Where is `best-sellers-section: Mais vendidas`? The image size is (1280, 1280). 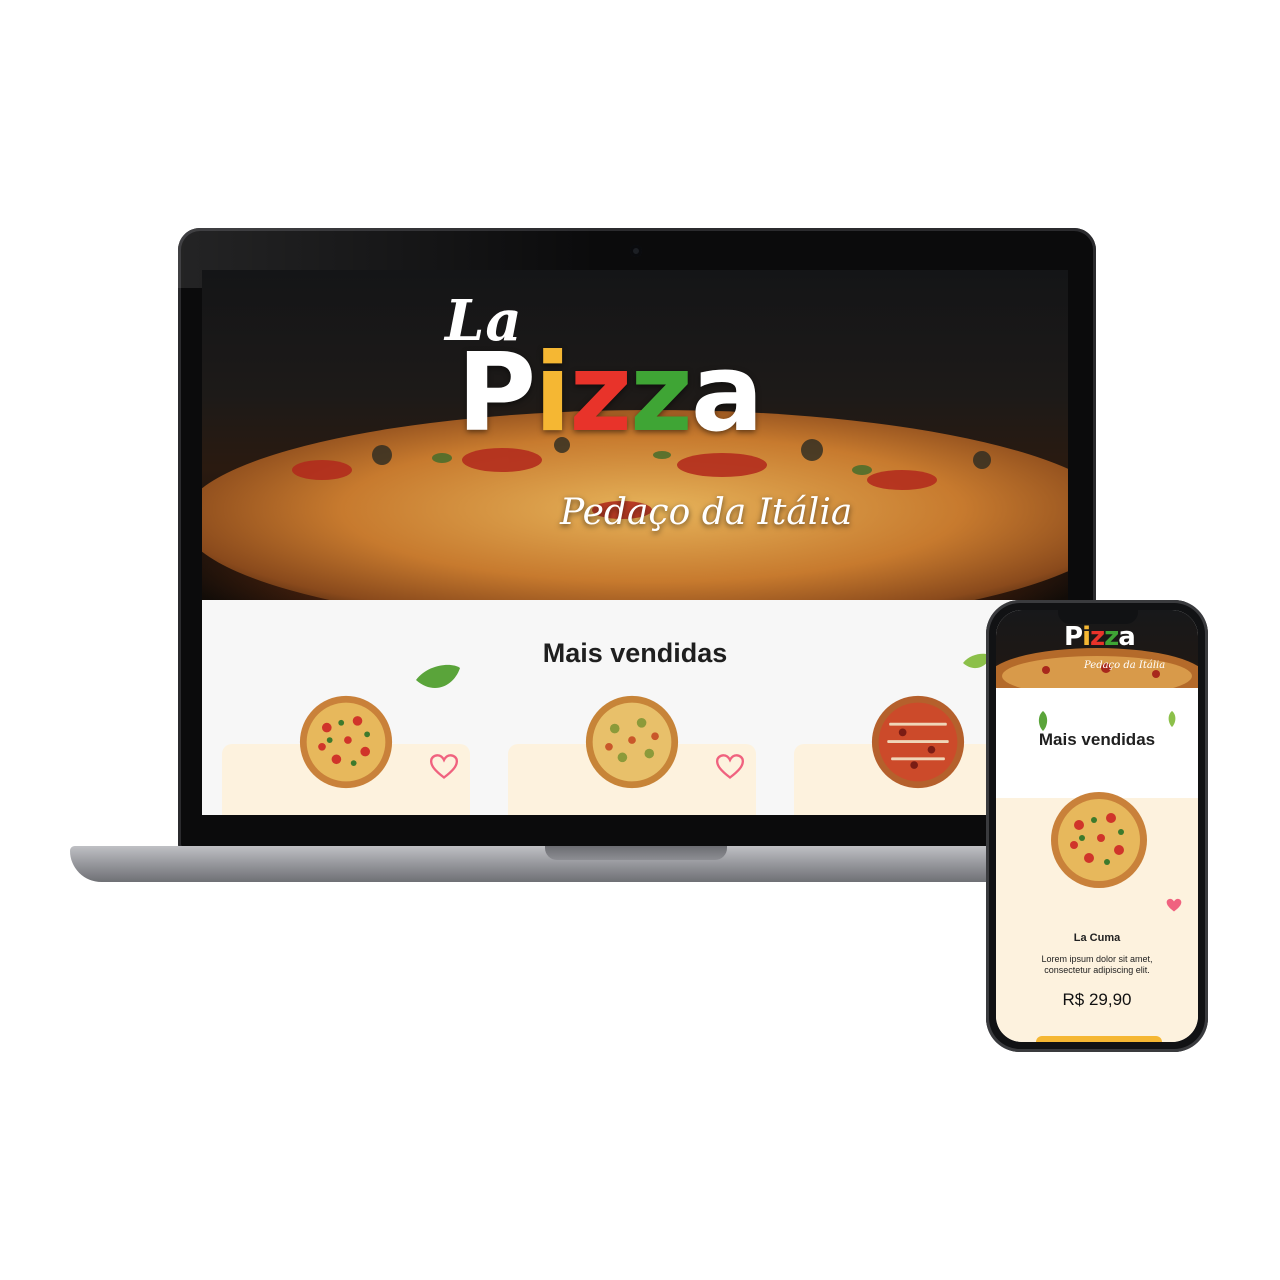
best-sellers-section: Mais vendidas is located at coordinates (635, 707).